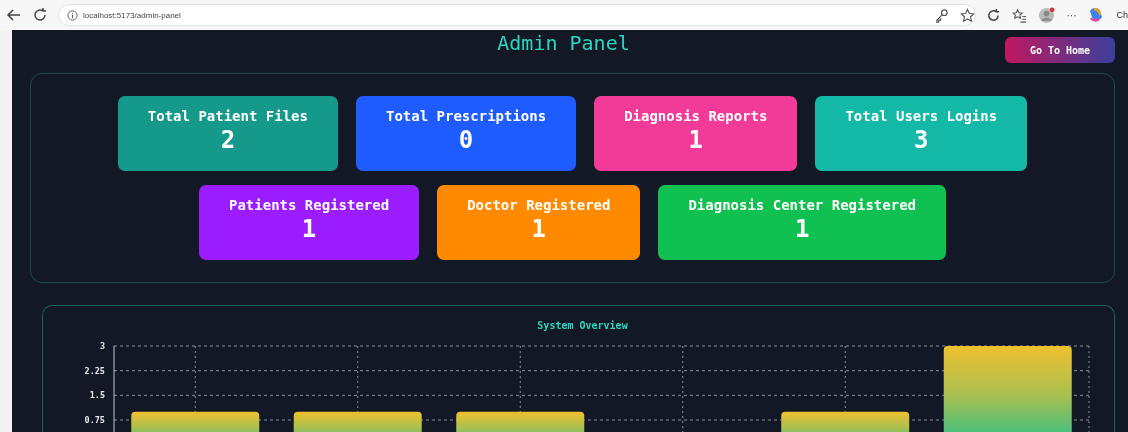  What do you see at coordinates (466, 140) in the screenshot?
I see `stat-value: 0` at bounding box center [466, 140].